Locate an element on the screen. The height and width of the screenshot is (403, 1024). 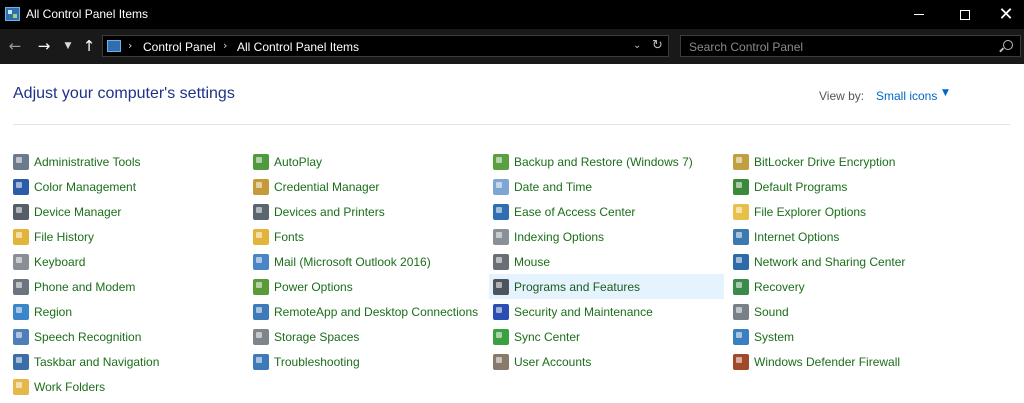
control-panel-item: AutoPlay is located at coordinates (365, 161).